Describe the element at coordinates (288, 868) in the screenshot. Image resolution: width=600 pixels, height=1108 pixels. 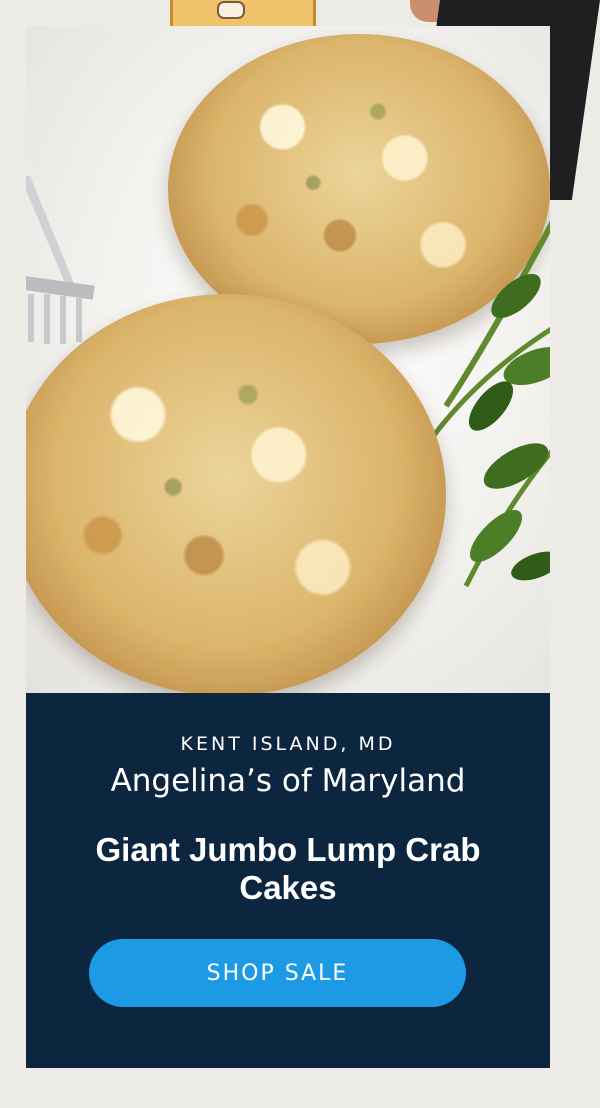
I see `product-title: Giant Jumbo Lump Crab Cakes` at that location.